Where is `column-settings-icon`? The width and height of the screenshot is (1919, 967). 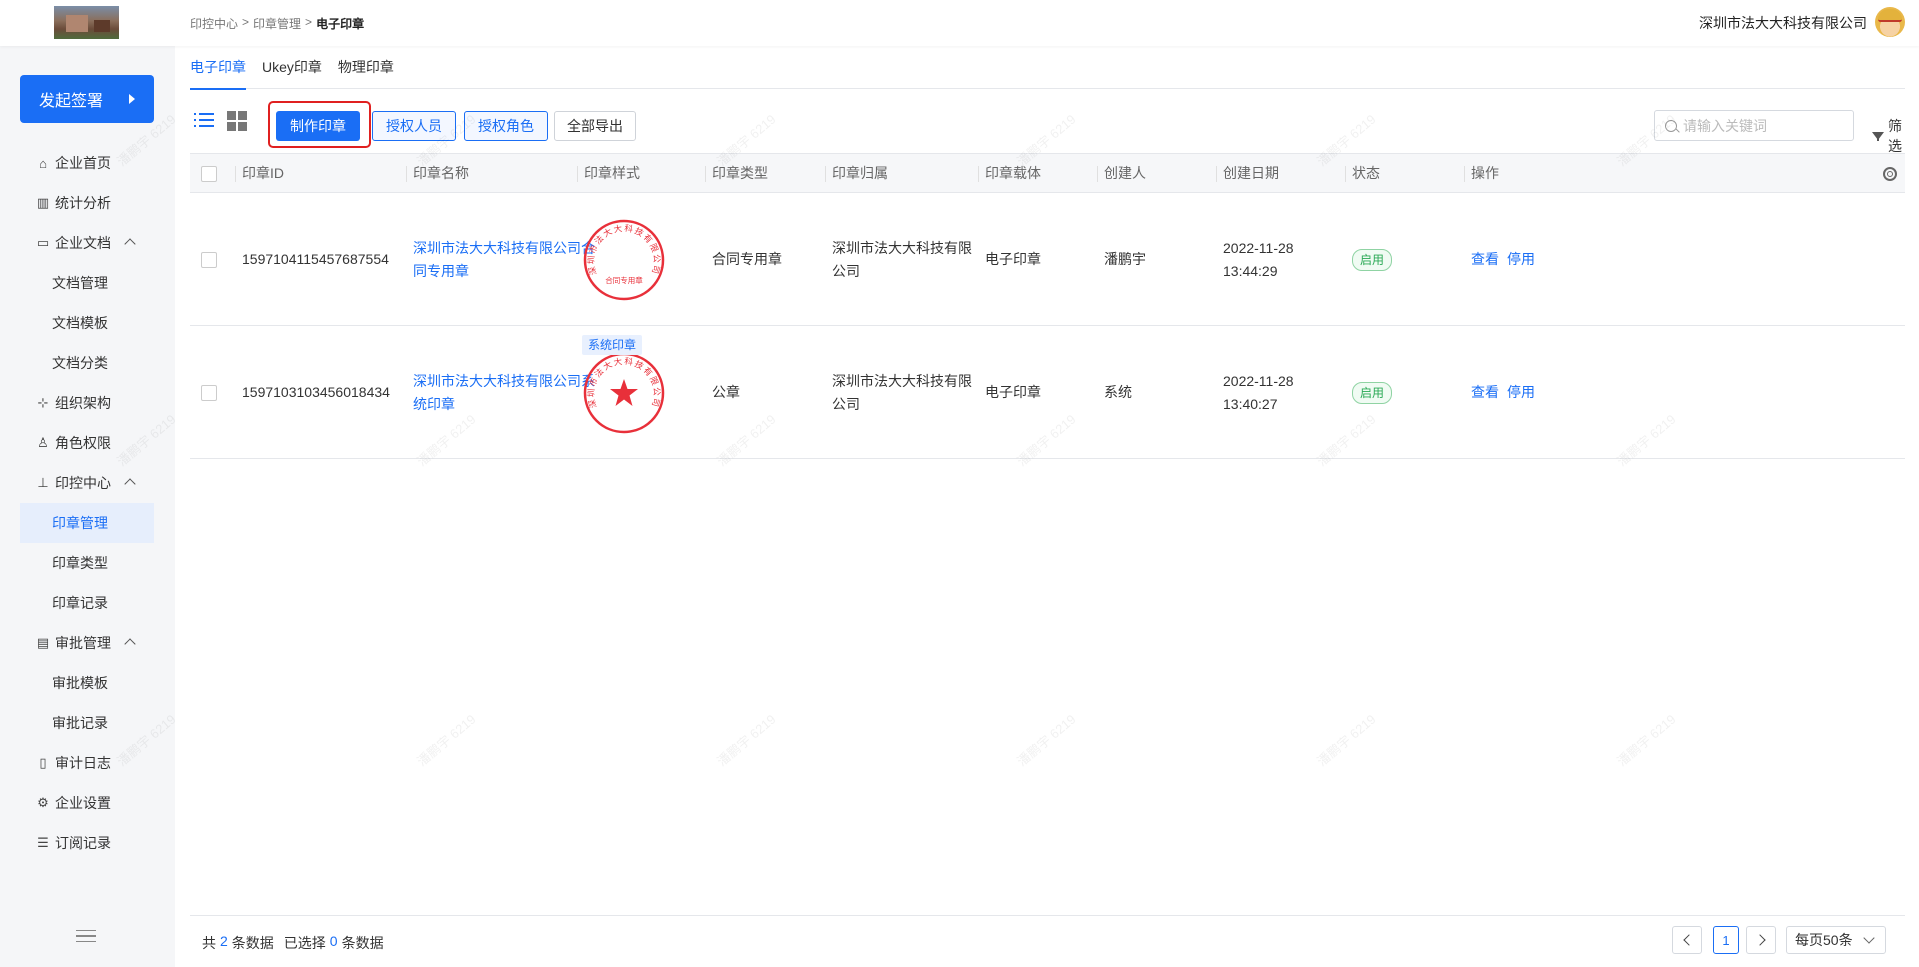
column-settings-icon is located at coordinates (1890, 174).